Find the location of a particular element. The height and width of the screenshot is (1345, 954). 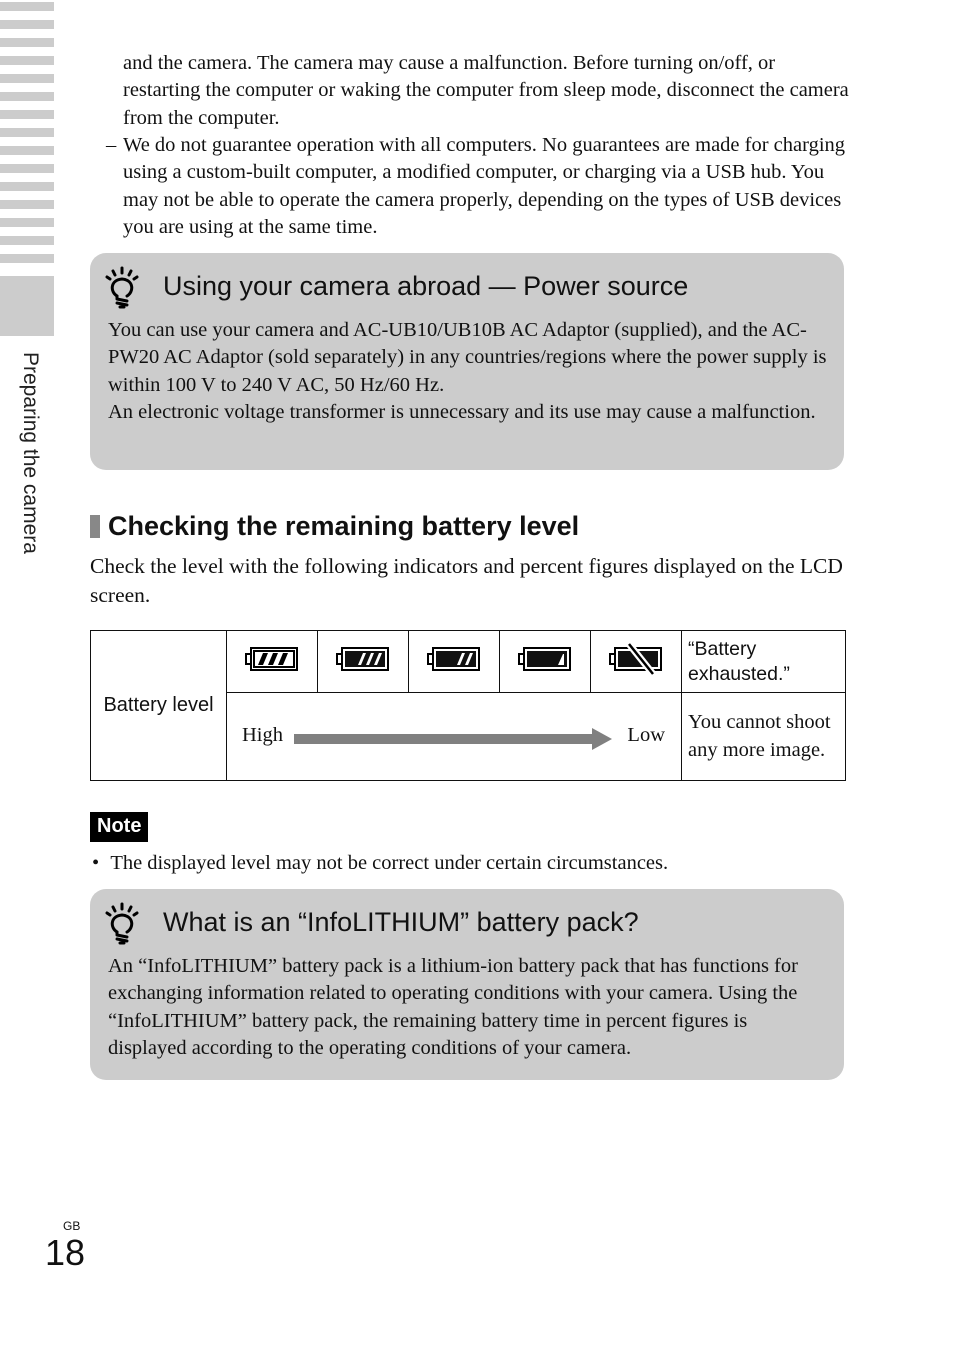

battery-full-icon is located at coordinates (271, 659).